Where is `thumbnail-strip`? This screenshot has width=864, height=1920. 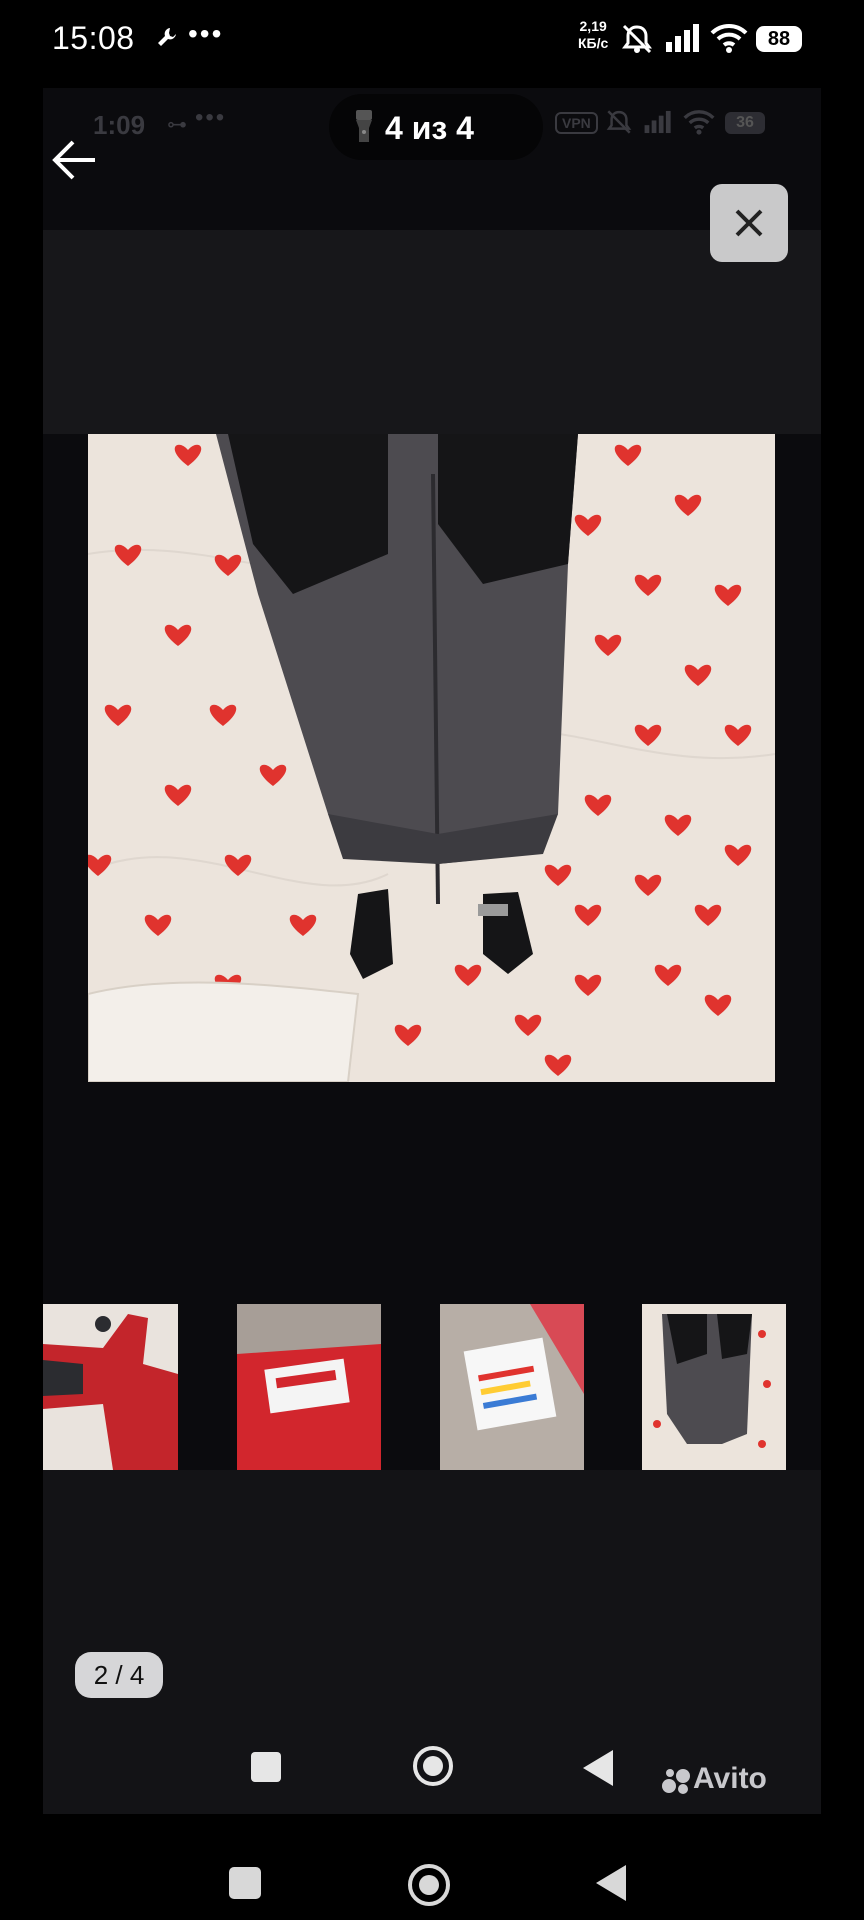 thumbnail-strip is located at coordinates (432, 1387).